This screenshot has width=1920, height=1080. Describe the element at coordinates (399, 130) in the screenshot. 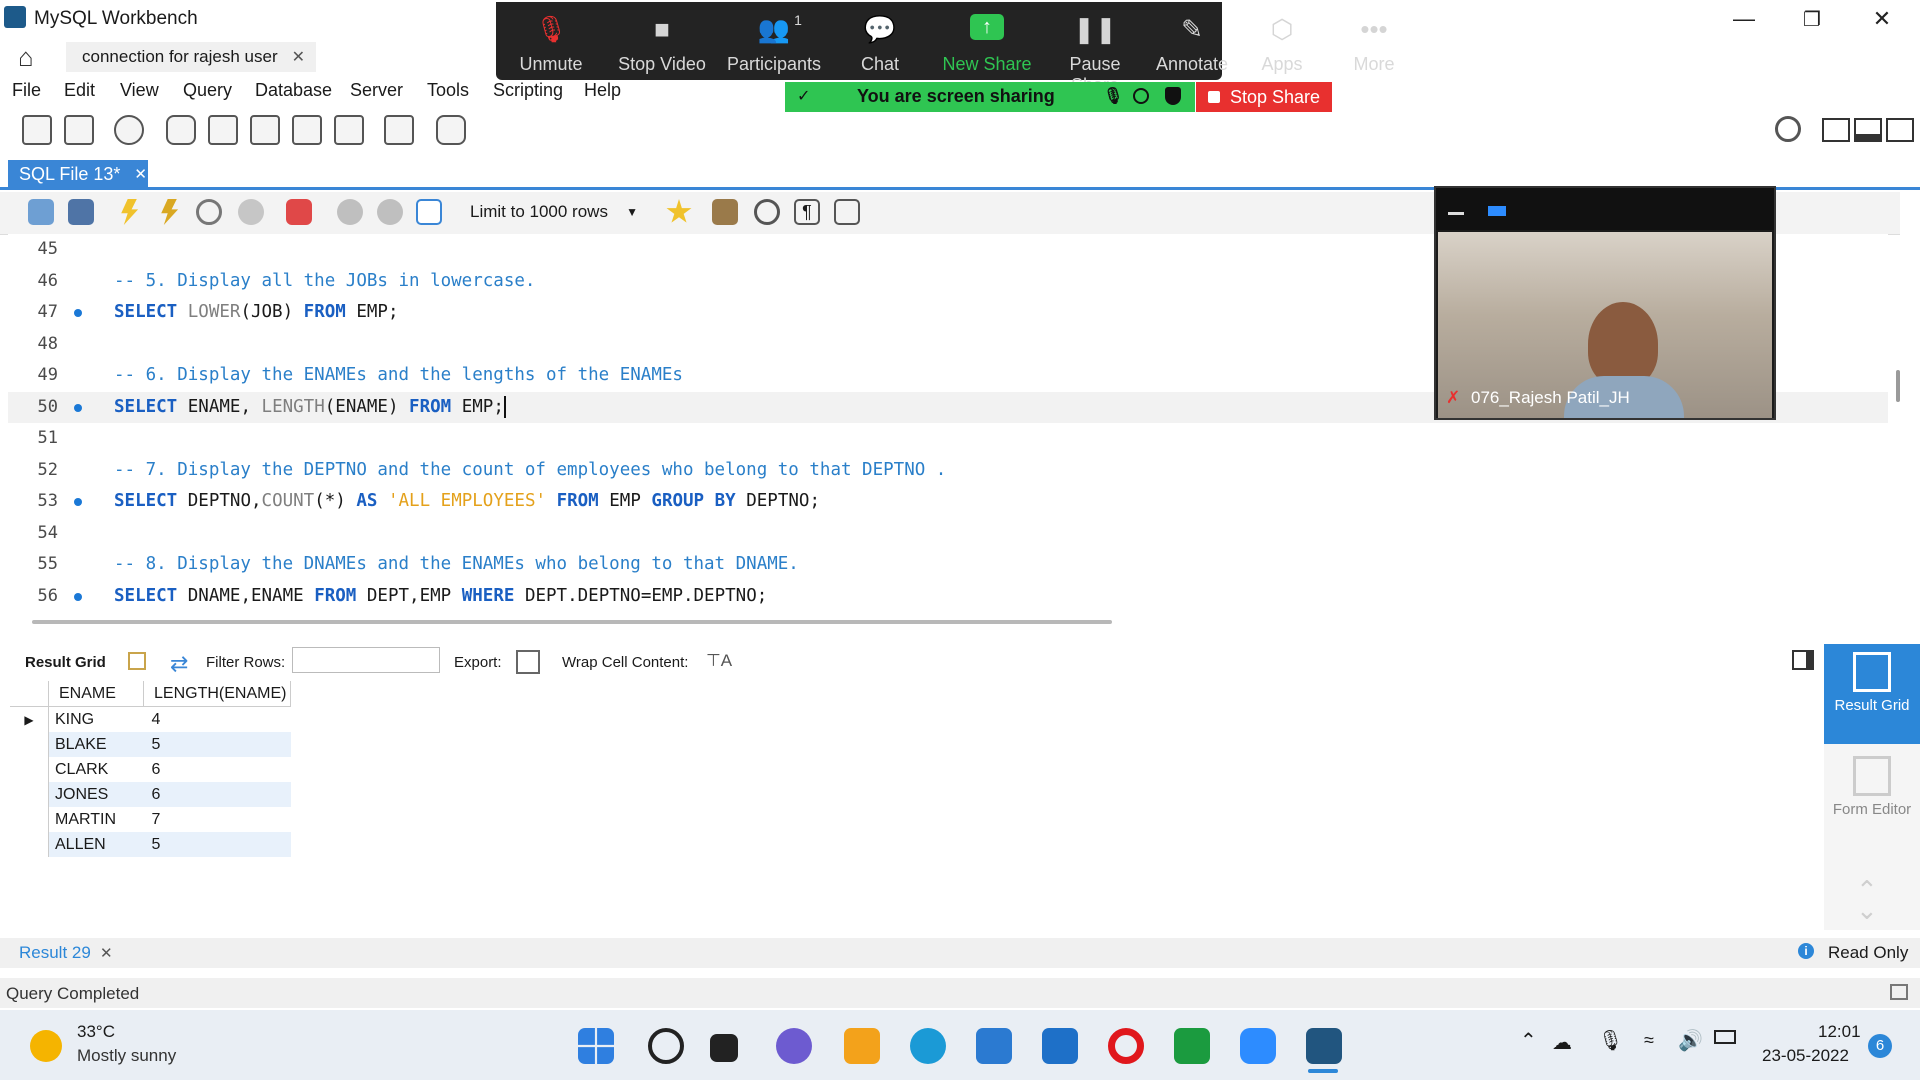

I see `search-table-data-icon` at that location.